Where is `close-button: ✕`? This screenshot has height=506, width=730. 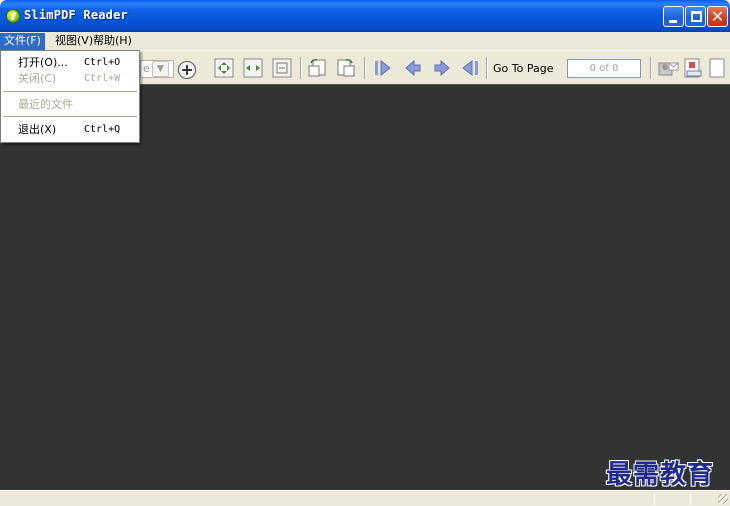
close-button: ✕ is located at coordinates (717, 16).